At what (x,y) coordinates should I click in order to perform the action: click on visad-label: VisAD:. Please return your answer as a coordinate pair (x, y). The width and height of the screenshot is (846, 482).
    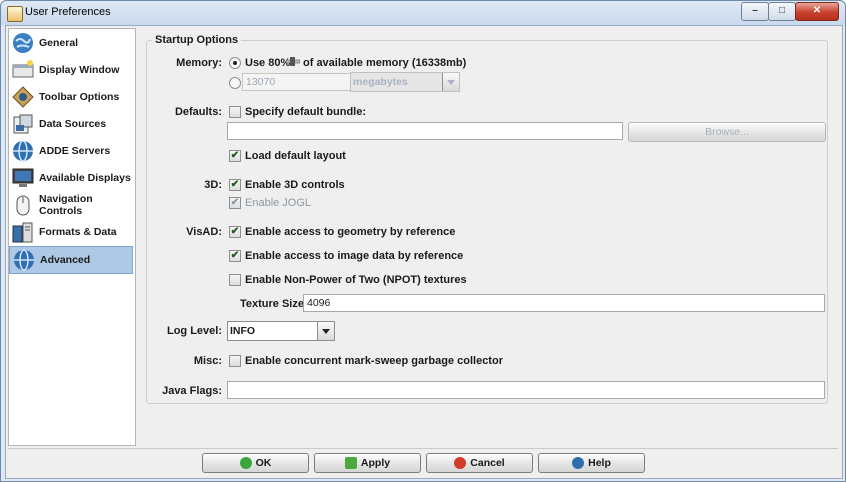
    Looking at the image, I should click on (204, 232).